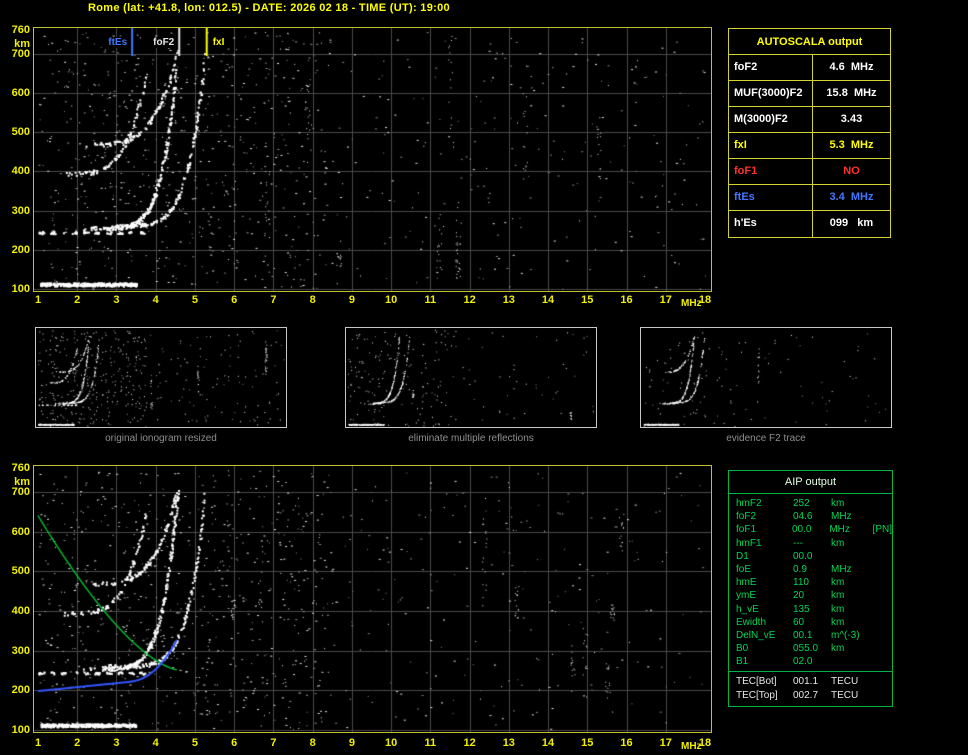 The image size is (968, 755). I want to click on autoscala-row: MUF(3000)F2 15.8 MHz, so click(809, 94).